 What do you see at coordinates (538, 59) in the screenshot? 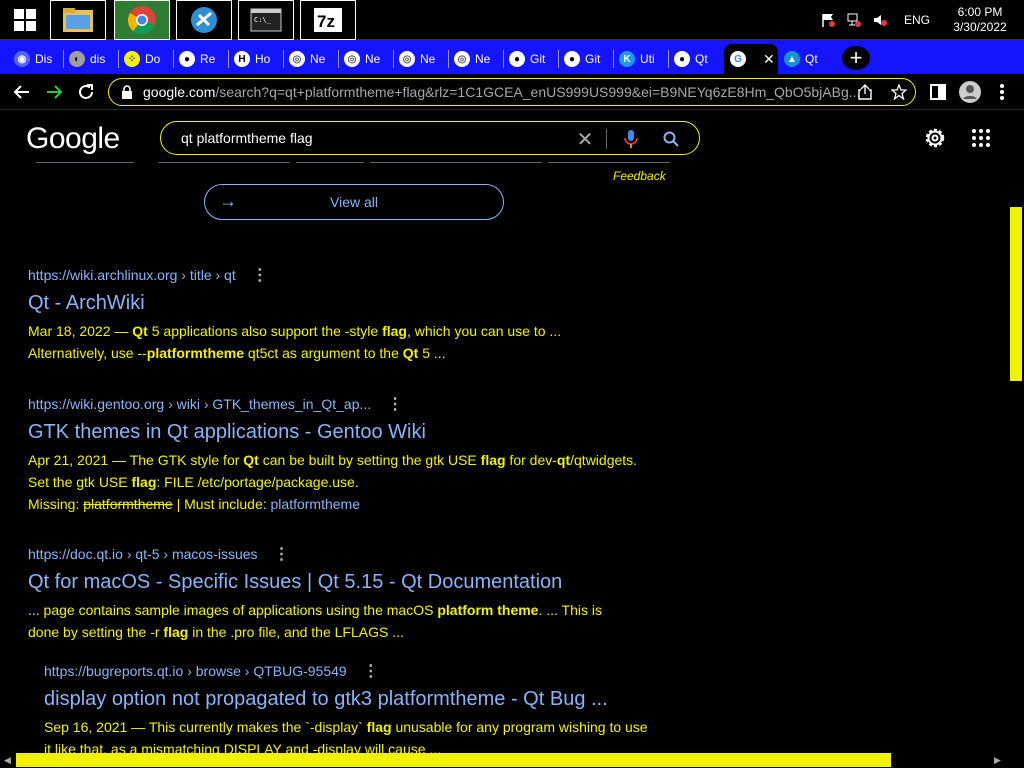
I see `tab-title: Git` at bounding box center [538, 59].